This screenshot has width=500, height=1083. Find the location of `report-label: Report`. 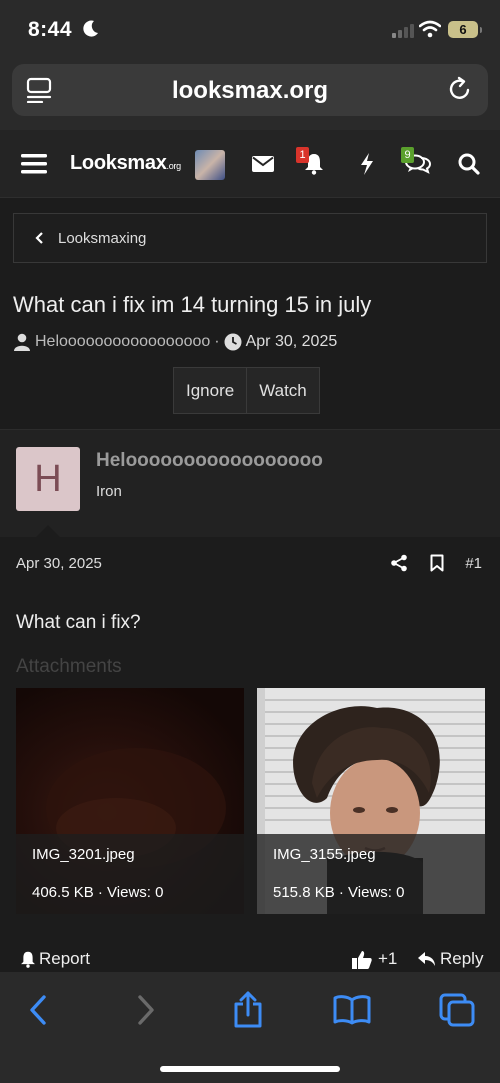

report-label: Report is located at coordinates (65, 958).